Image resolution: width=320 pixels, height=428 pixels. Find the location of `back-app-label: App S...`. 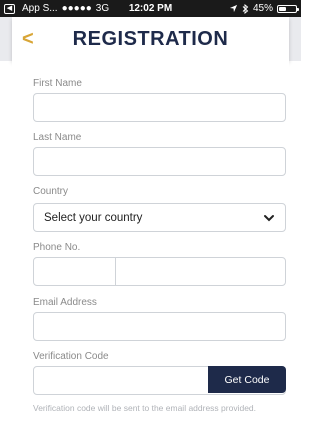

back-app-label: App S... is located at coordinates (40, 8).